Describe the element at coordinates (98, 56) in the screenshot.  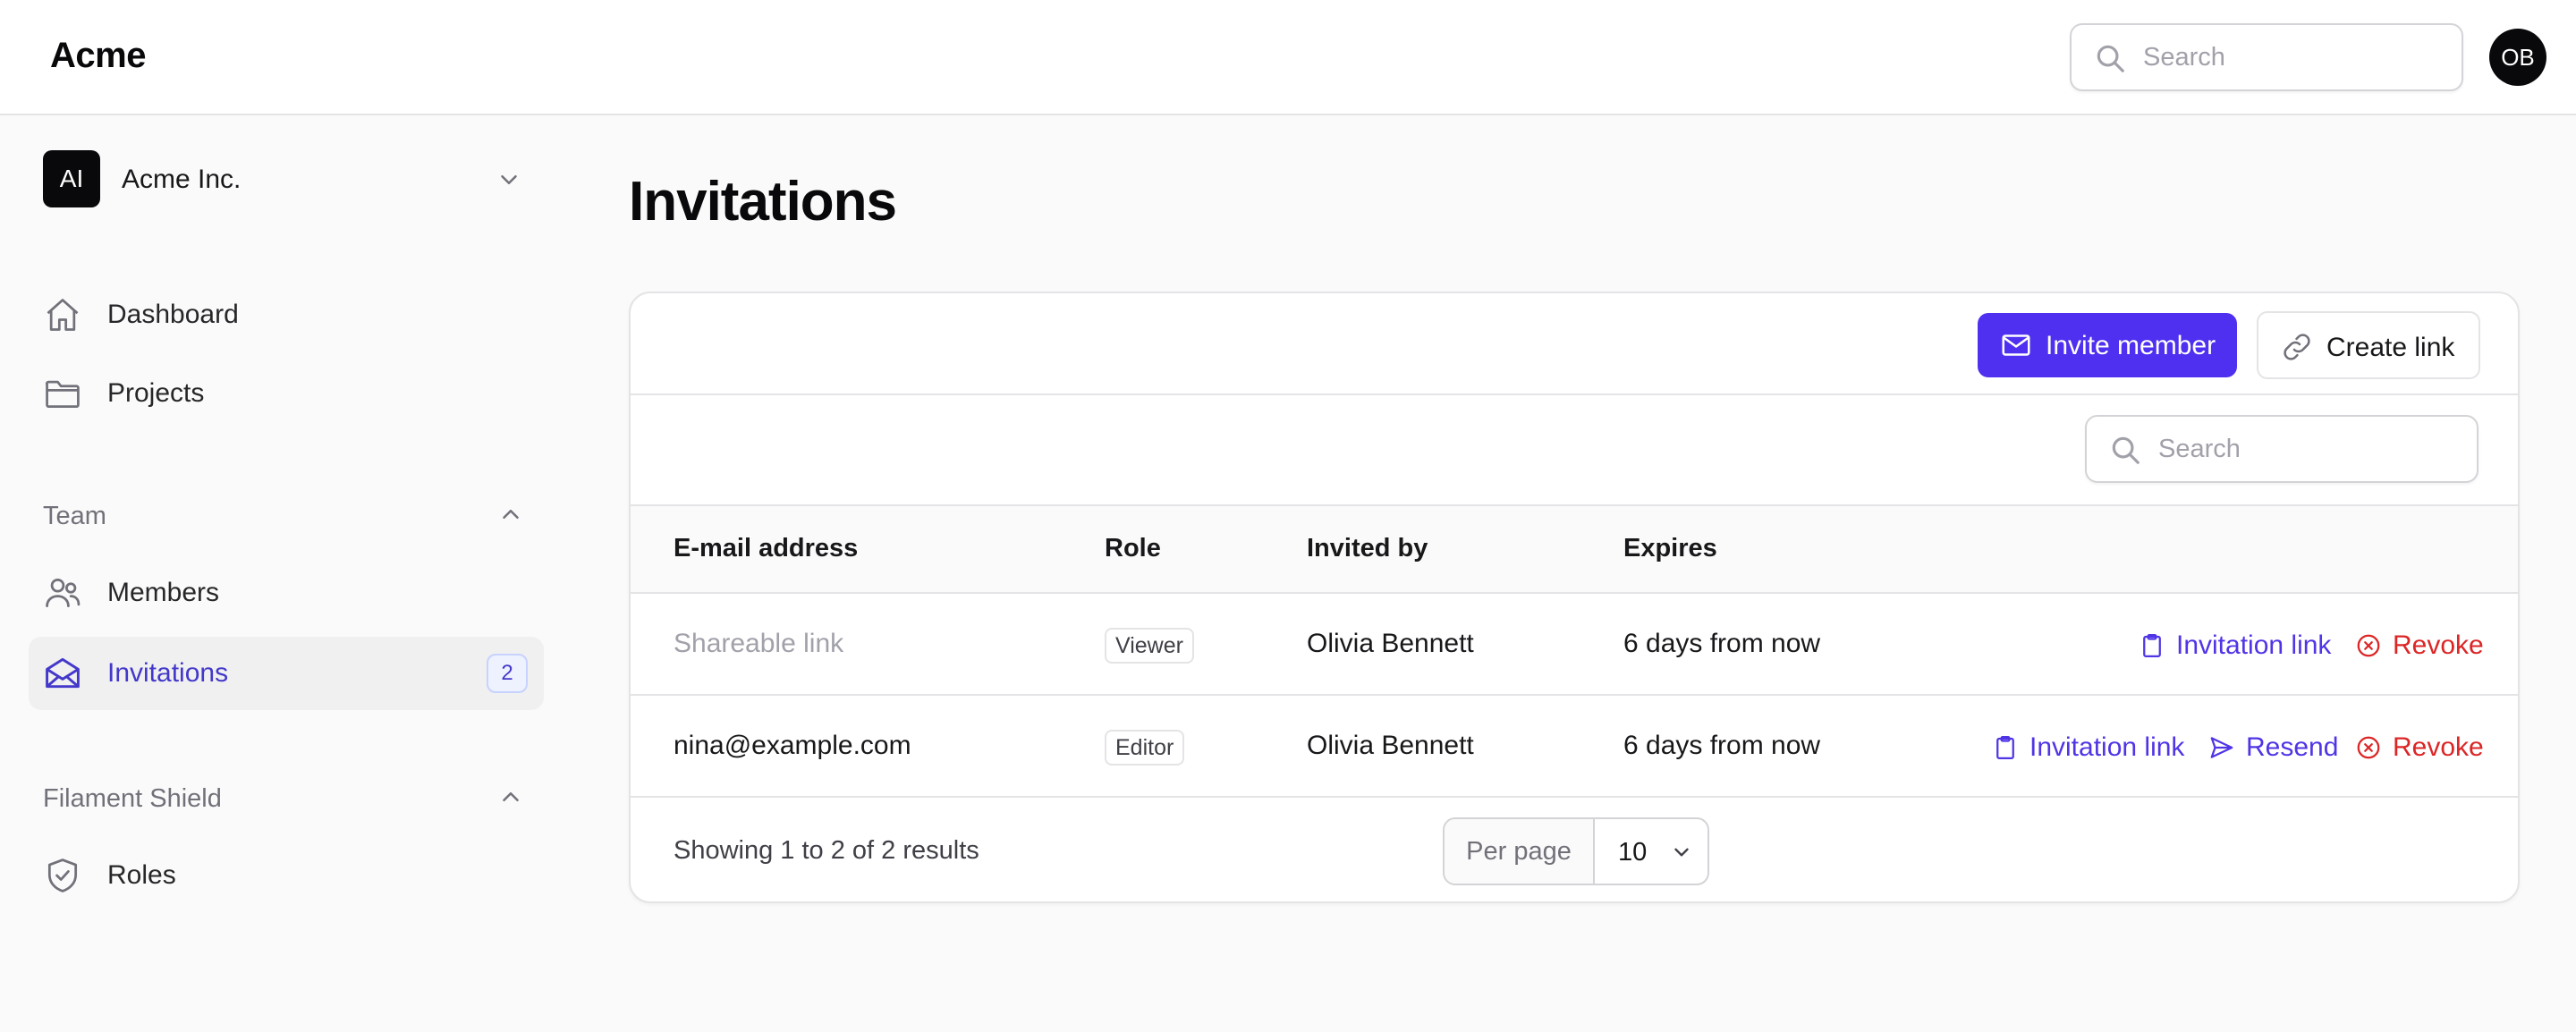
I see `brand-logo: Acme` at that location.